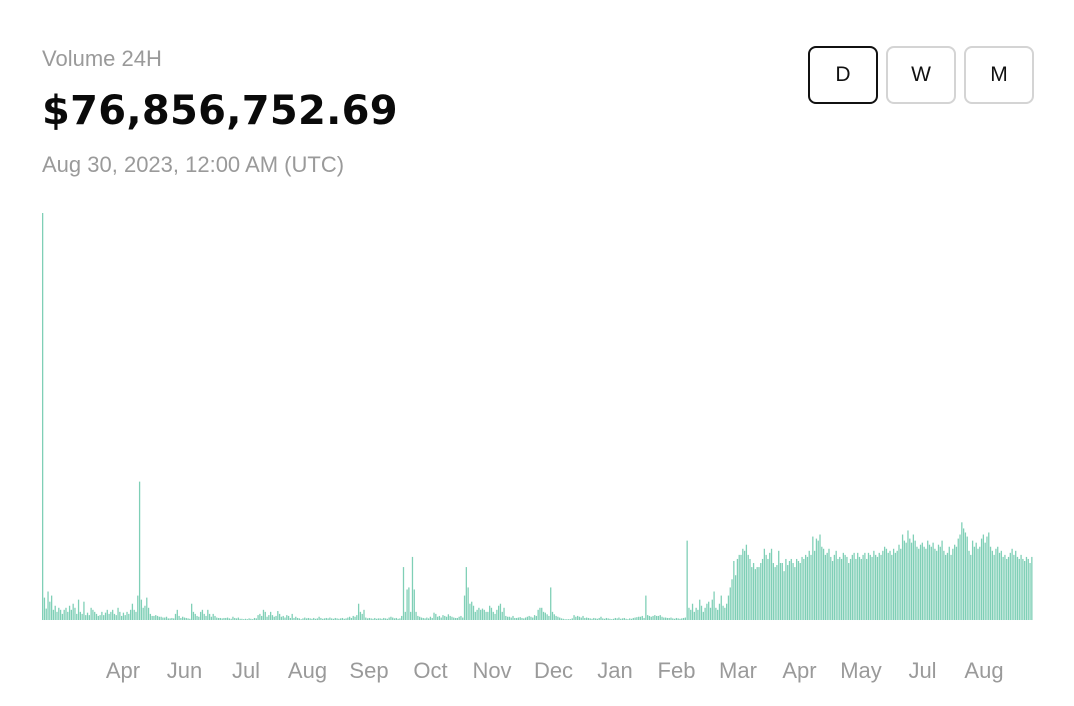 Image resolution: width=1074 pixels, height=706 pixels. What do you see at coordinates (430, 670) in the screenshot?
I see `x-tick-label: Oct` at bounding box center [430, 670].